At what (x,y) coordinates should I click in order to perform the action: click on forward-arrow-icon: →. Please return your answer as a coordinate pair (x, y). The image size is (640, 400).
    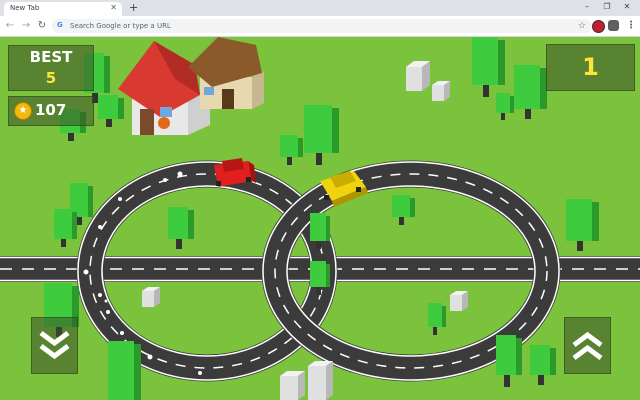
    Looking at the image, I should click on (26, 25).